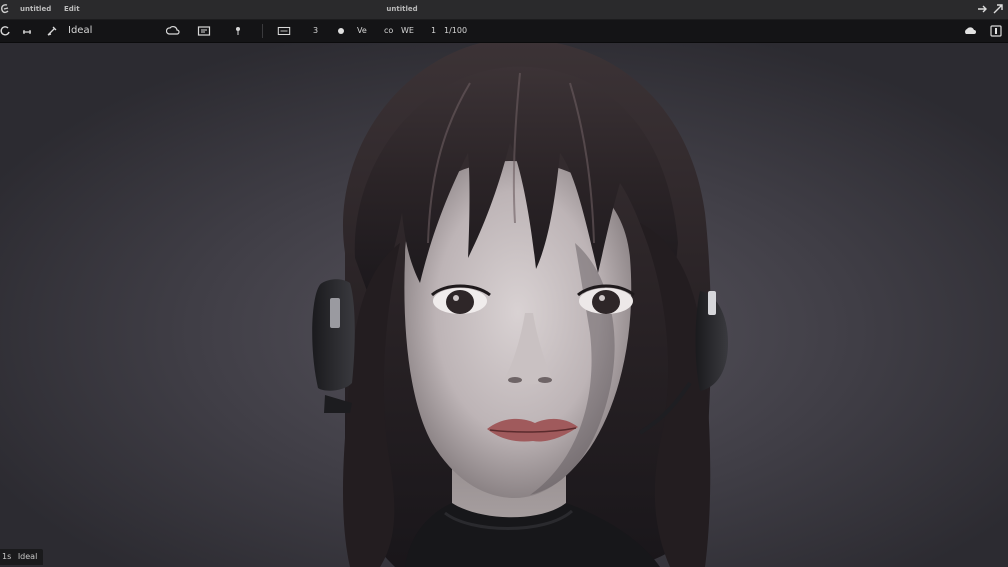  I want to click on toolbar-separator, so click(262, 31).